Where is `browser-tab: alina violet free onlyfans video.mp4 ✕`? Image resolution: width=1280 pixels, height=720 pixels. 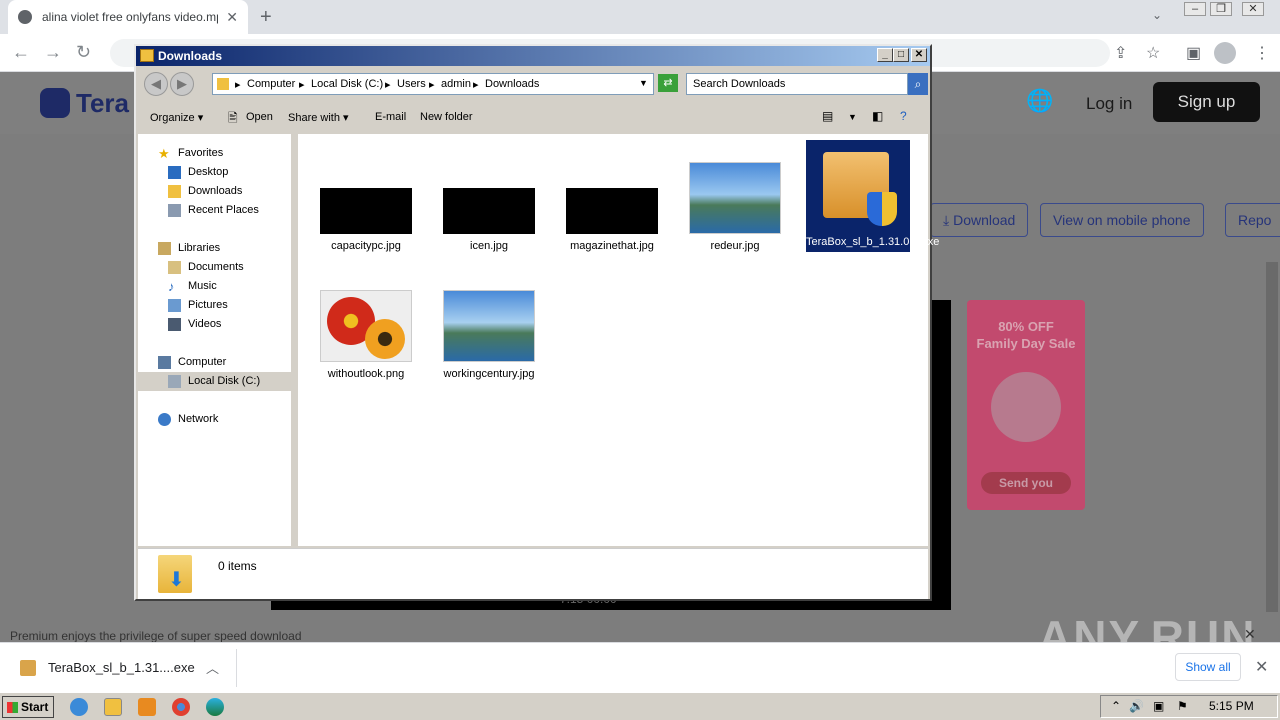 browser-tab: alina violet free onlyfans video.mp4 ✕ is located at coordinates (128, 17).